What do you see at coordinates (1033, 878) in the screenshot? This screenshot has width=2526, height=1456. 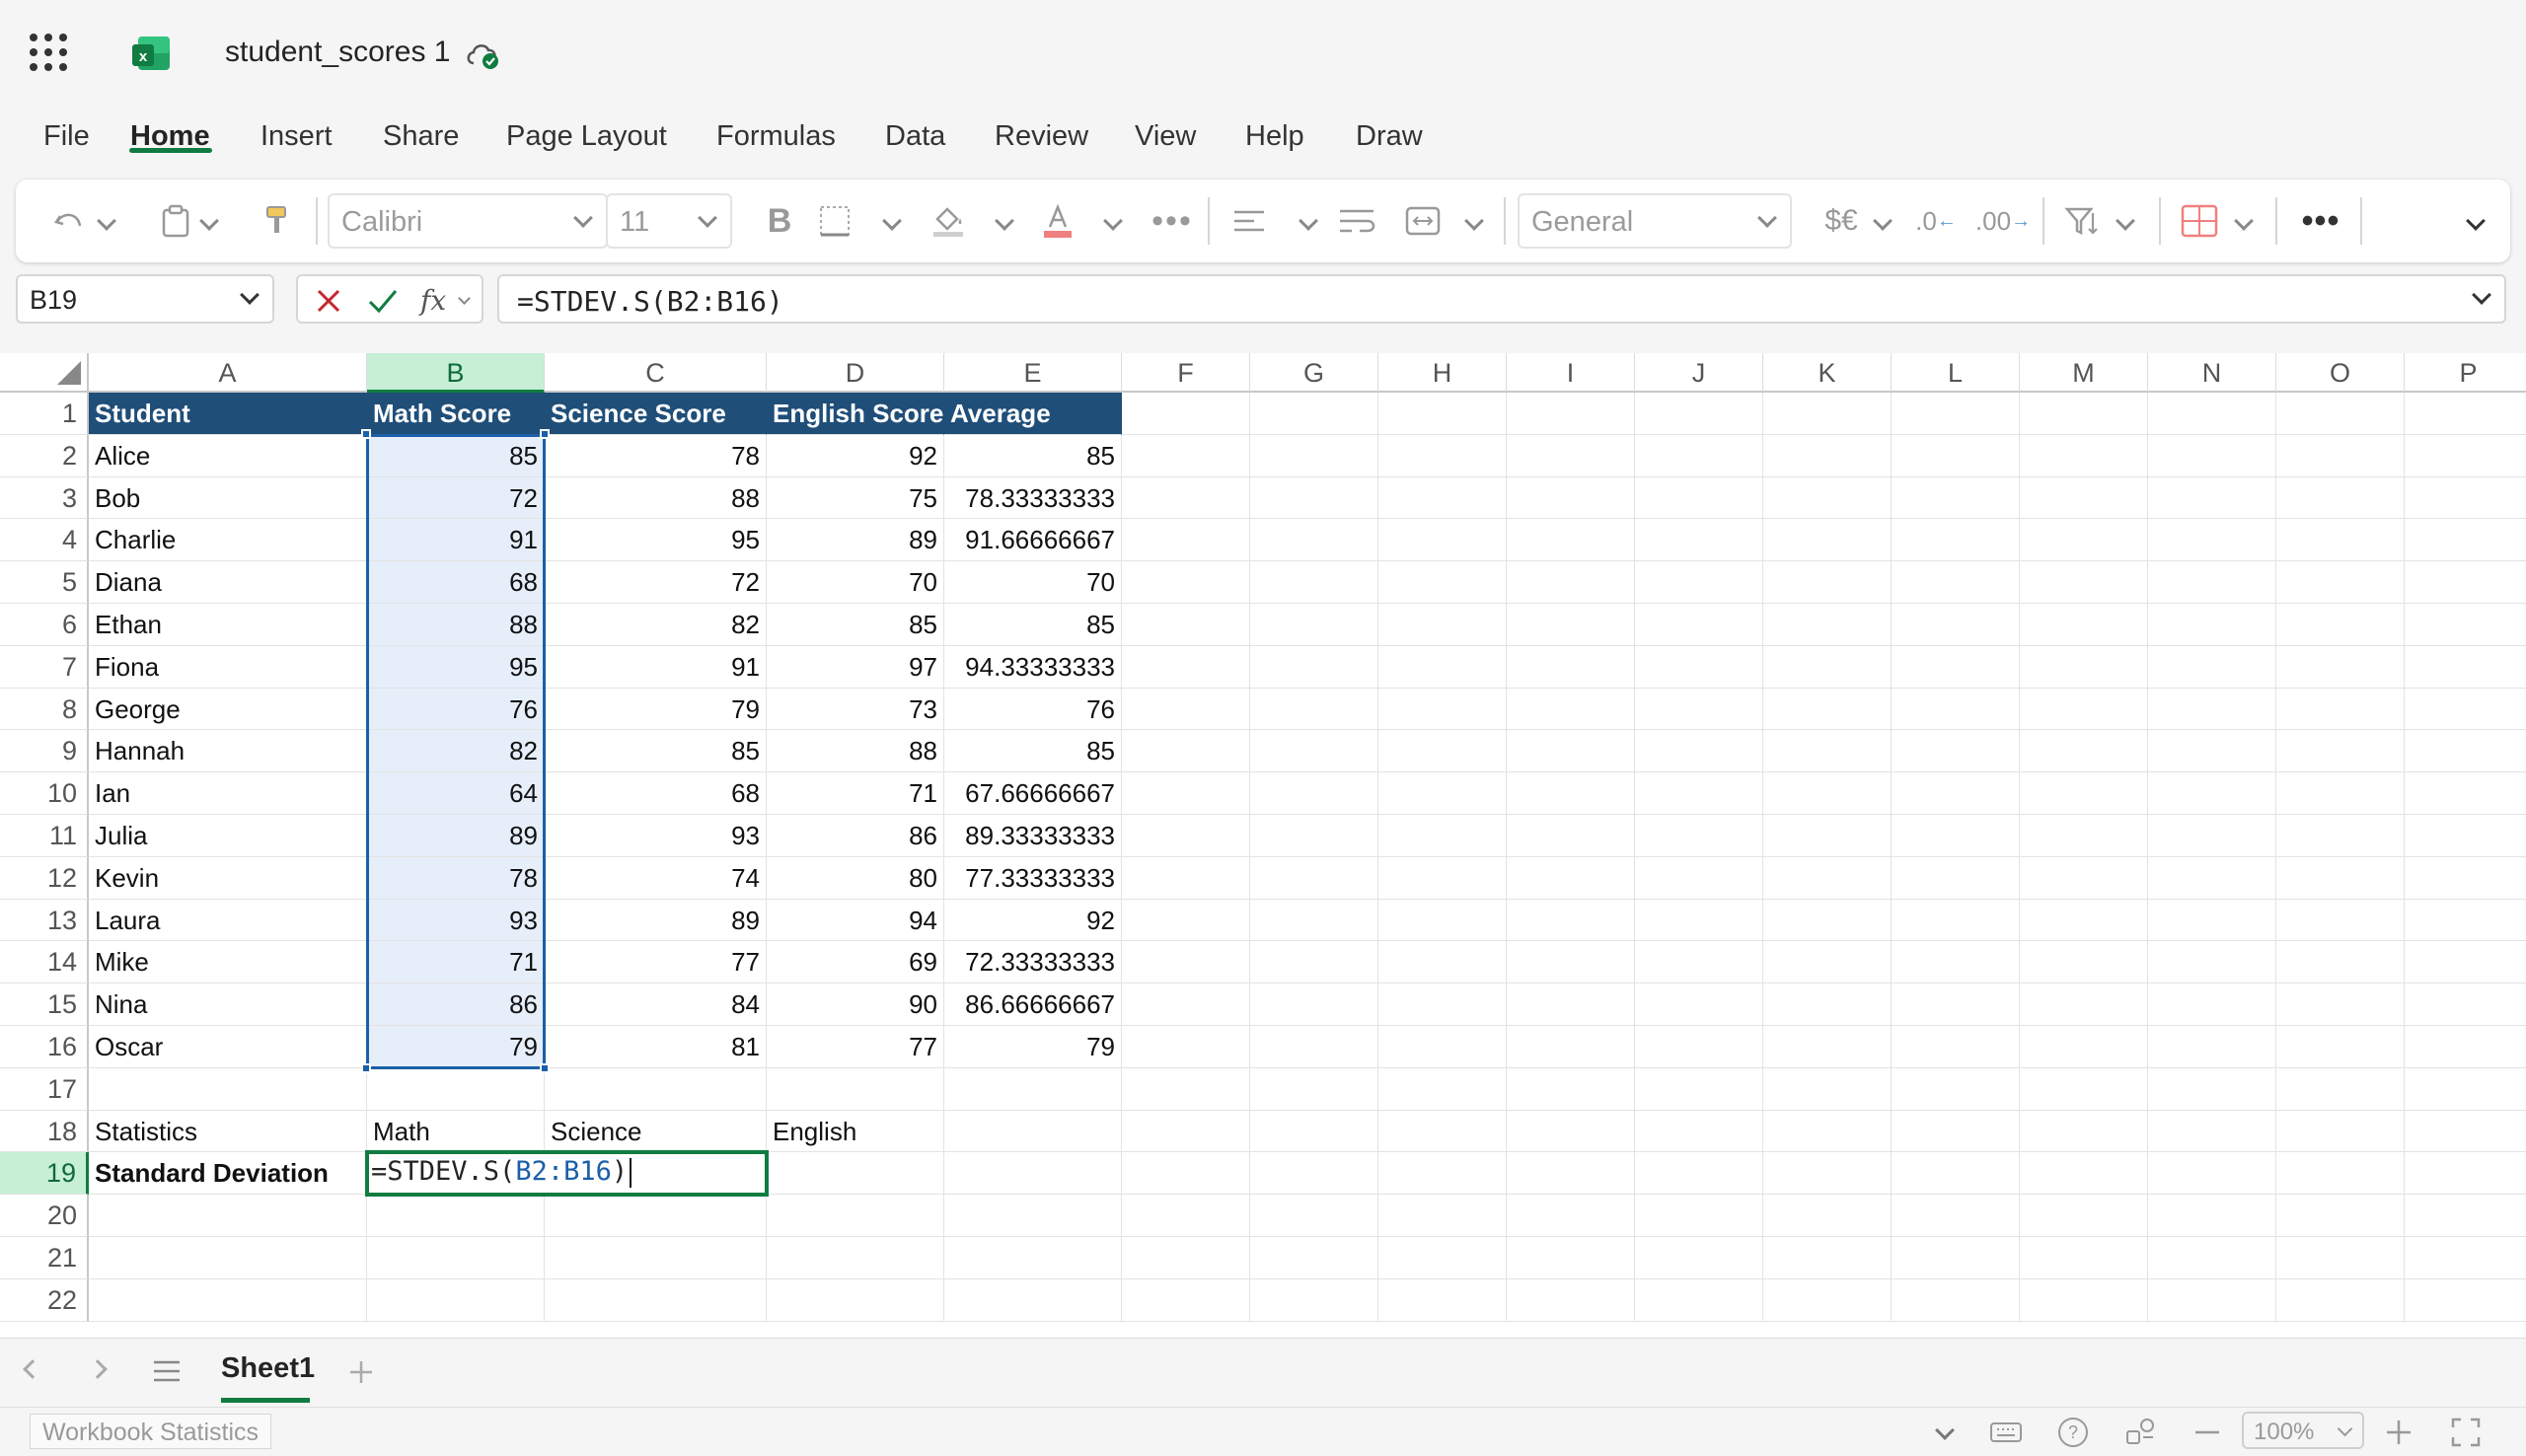 I see `cell-E12: 77.33333333` at bounding box center [1033, 878].